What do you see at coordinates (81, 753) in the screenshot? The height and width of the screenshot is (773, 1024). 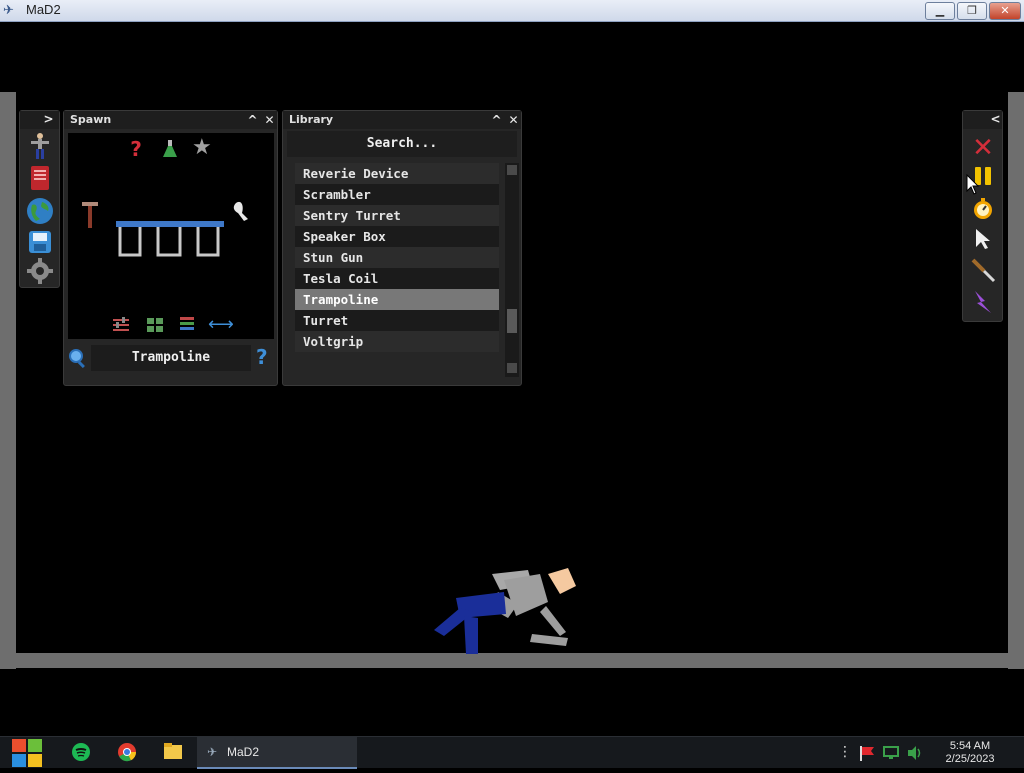 I see `spotify-icon` at bounding box center [81, 753].